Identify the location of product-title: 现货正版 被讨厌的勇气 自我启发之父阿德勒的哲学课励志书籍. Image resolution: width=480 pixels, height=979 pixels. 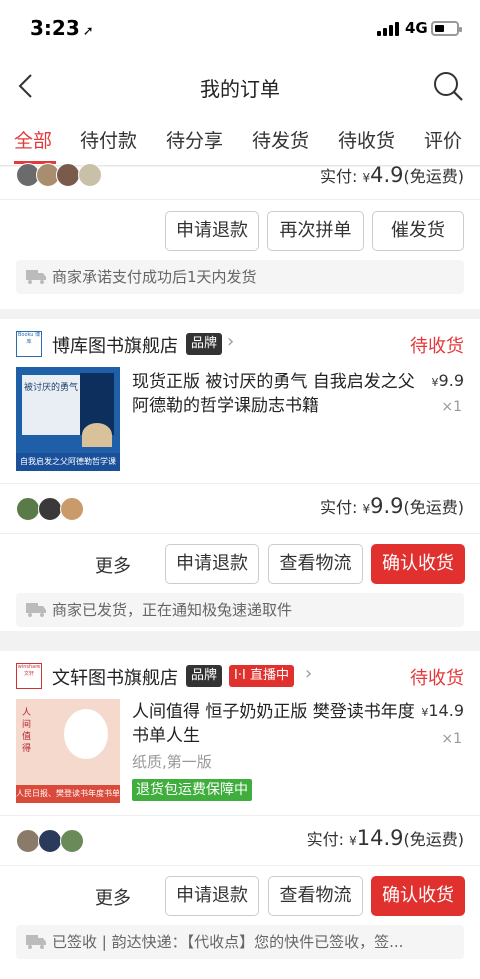
(274, 394).